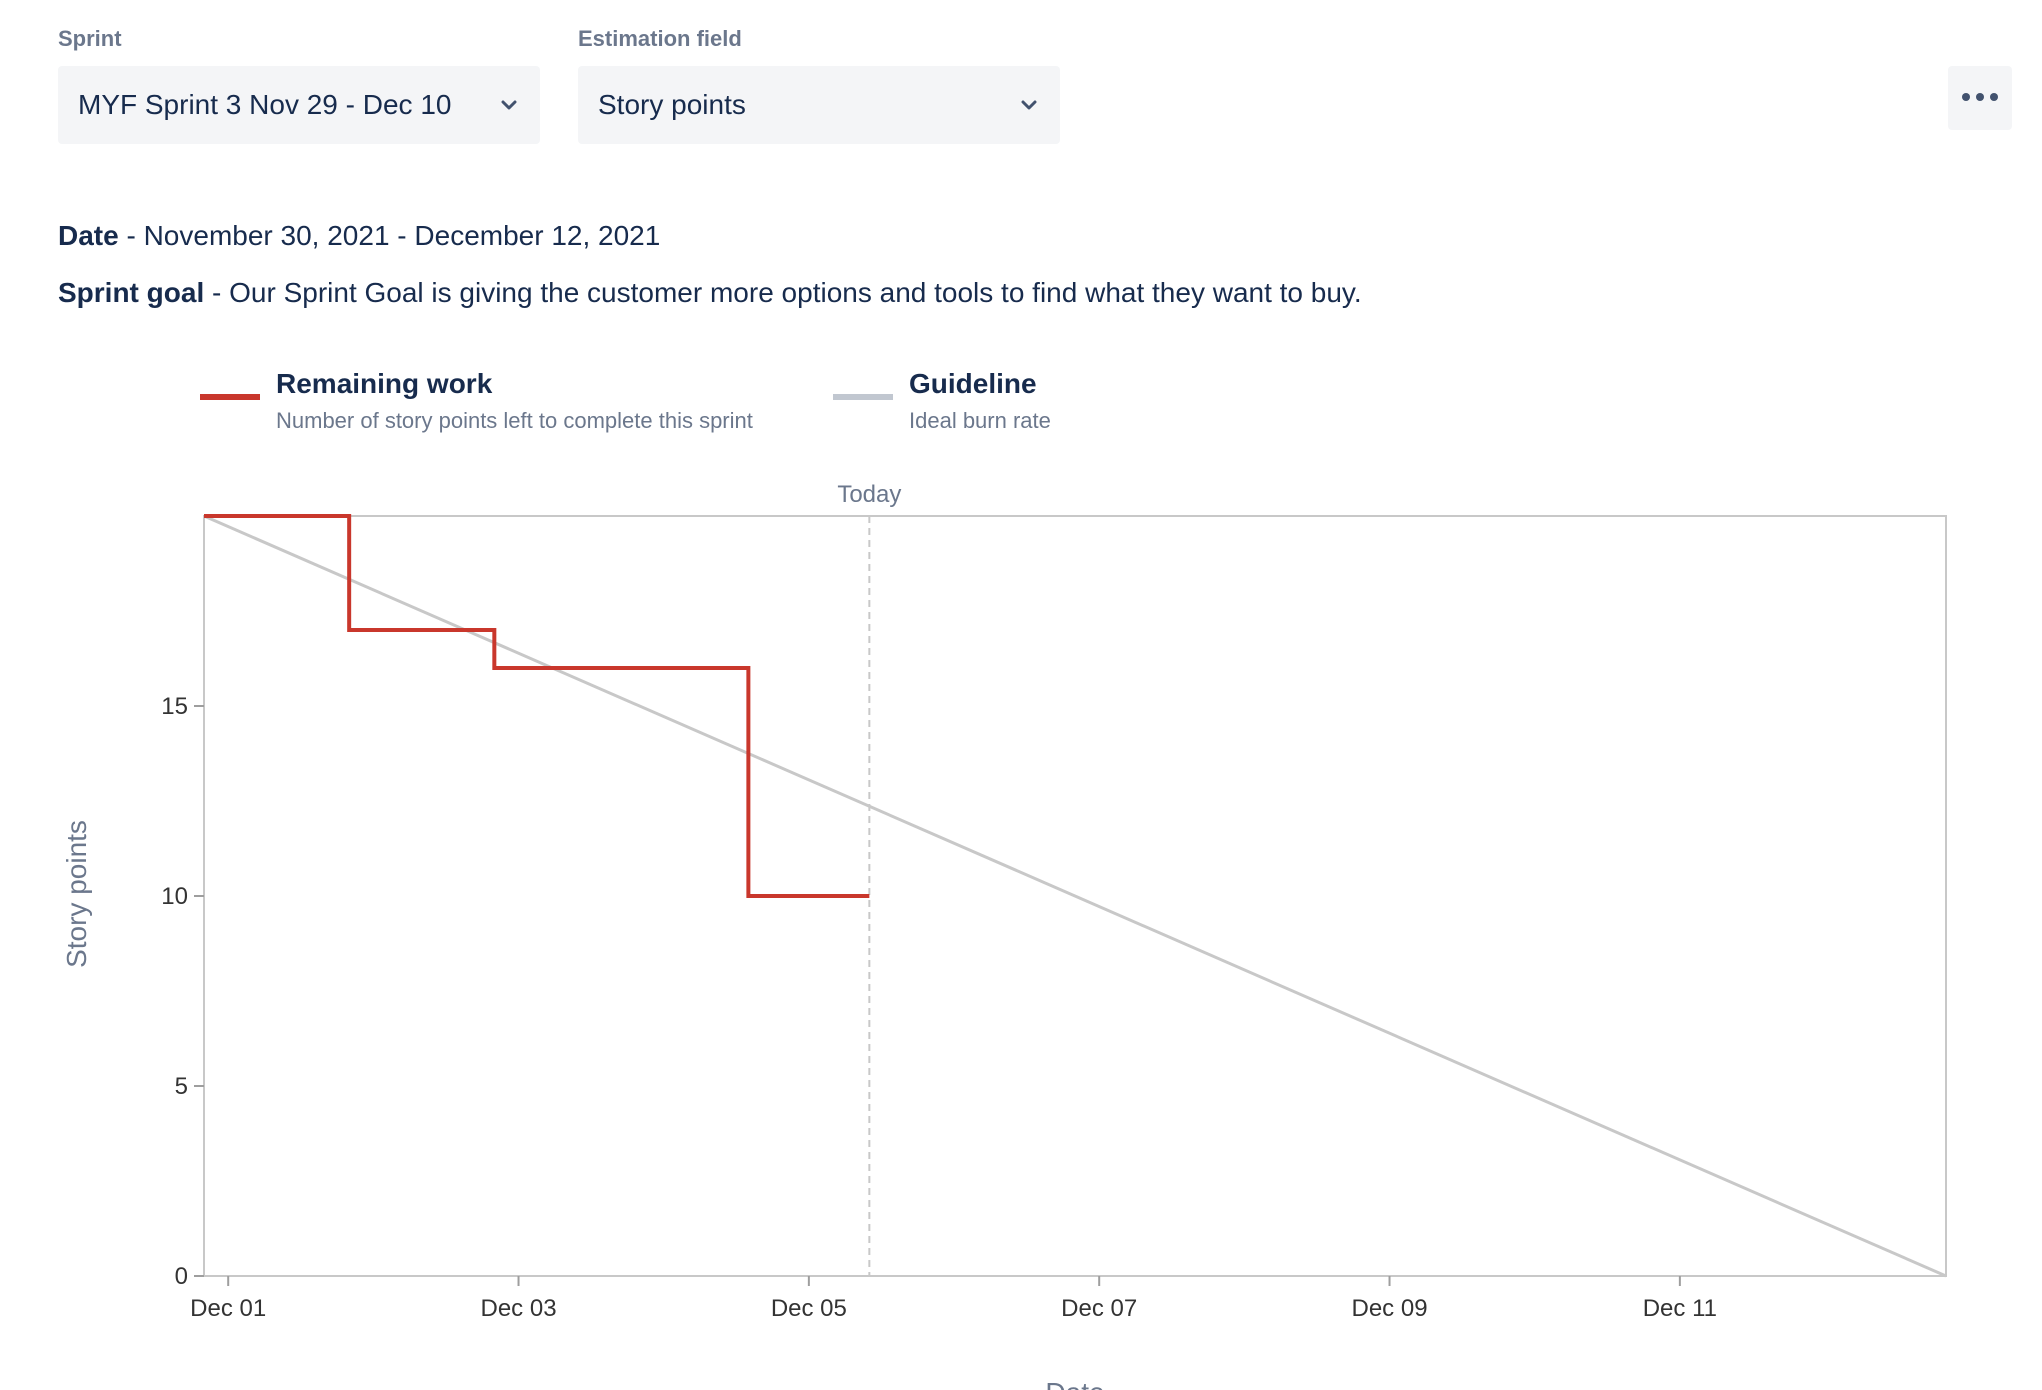  Describe the element at coordinates (76, 894) in the screenshot. I see `y-axis-title: Story points` at that location.